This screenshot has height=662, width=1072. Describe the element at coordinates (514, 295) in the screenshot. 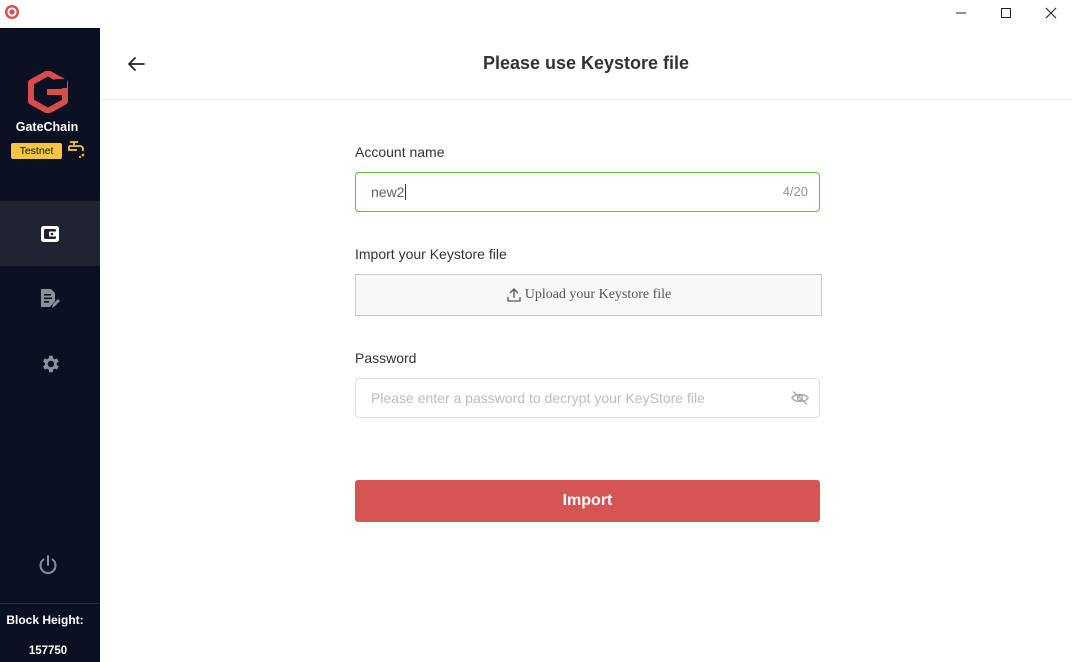

I see `upload-icon` at that location.